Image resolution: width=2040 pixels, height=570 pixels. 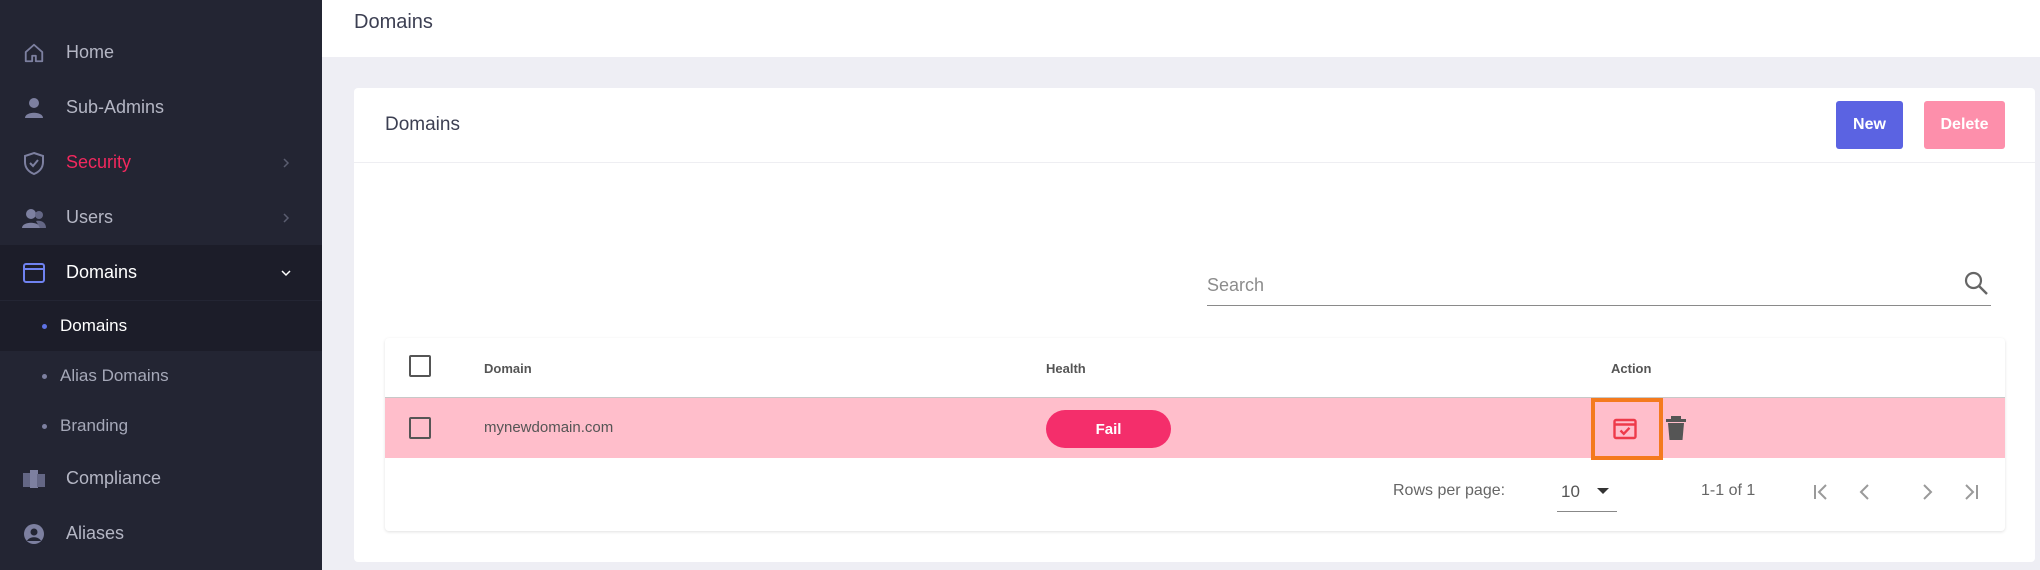 I want to click on new-button: New, so click(x=1869, y=125).